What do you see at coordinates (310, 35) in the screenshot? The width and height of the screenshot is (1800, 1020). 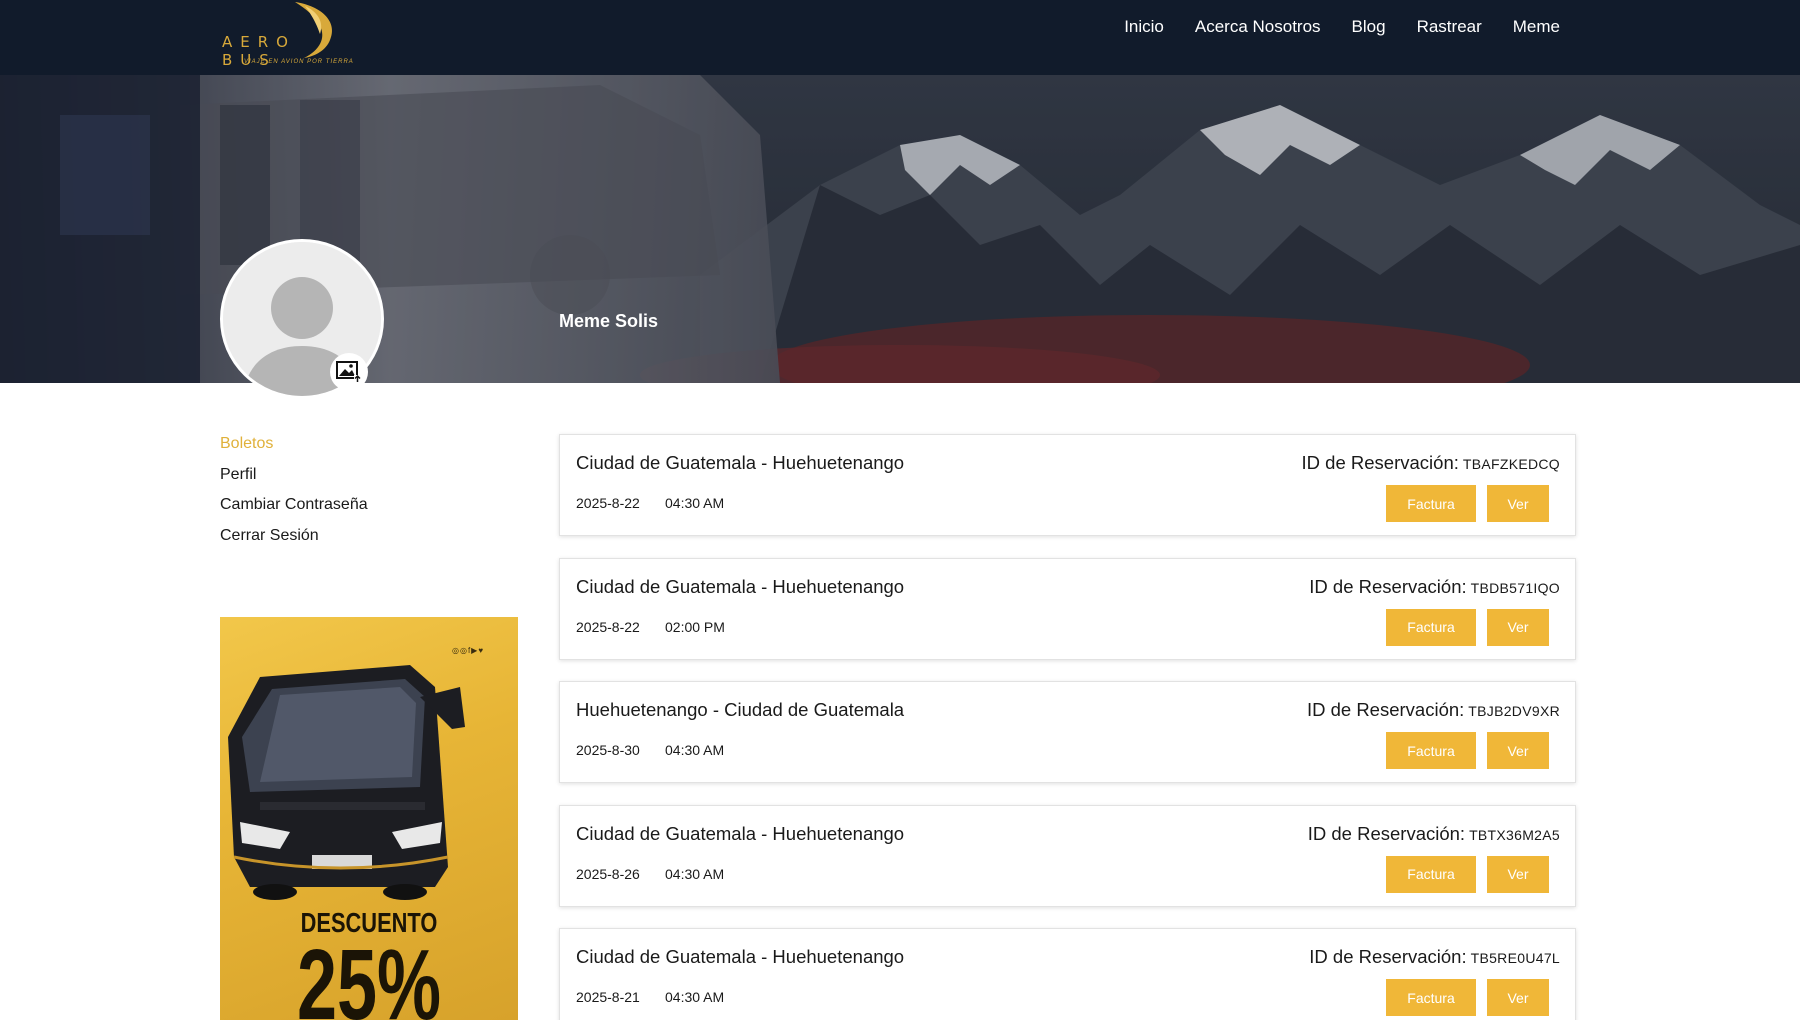 I see `aerobus-logo: AEROBUS VIAJE EN AVION POR TIERRA` at bounding box center [310, 35].